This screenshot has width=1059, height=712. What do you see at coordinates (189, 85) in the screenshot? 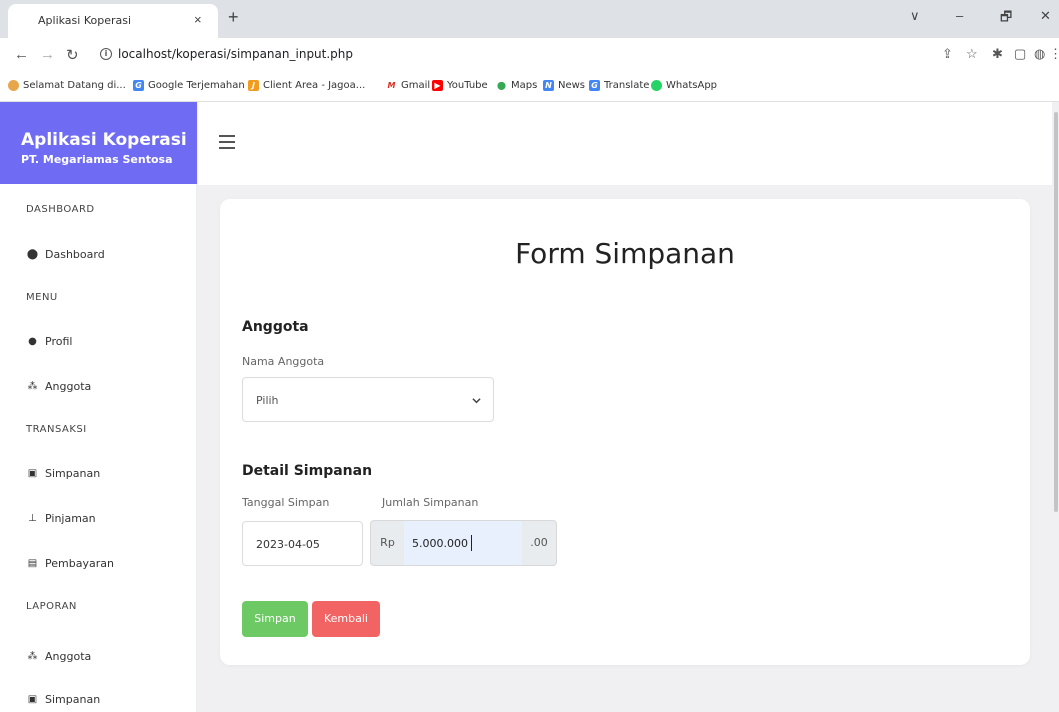
I see `bookmark-item: G Google Terjemahan` at bounding box center [189, 85].